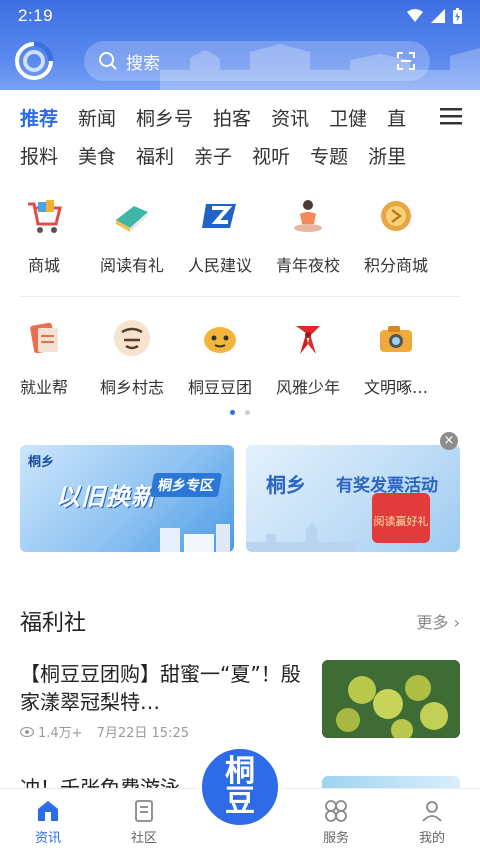 Image resolution: width=480 pixels, height=853 pixels. I want to click on view-count: 1.4万+, so click(51, 731).